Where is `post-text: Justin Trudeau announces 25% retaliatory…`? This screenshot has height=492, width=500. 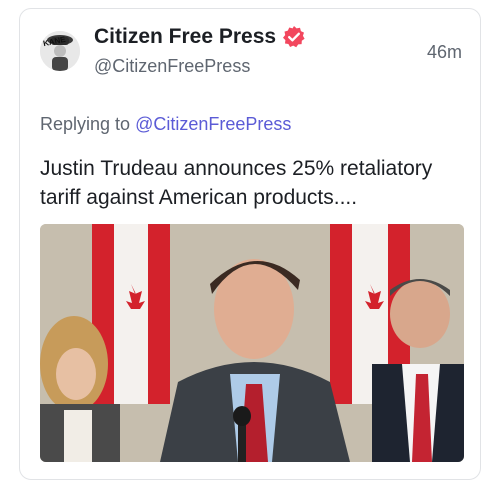
post-text: Justin Trudeau announces 25% retaliatory… is located at coordinates (236, 183).